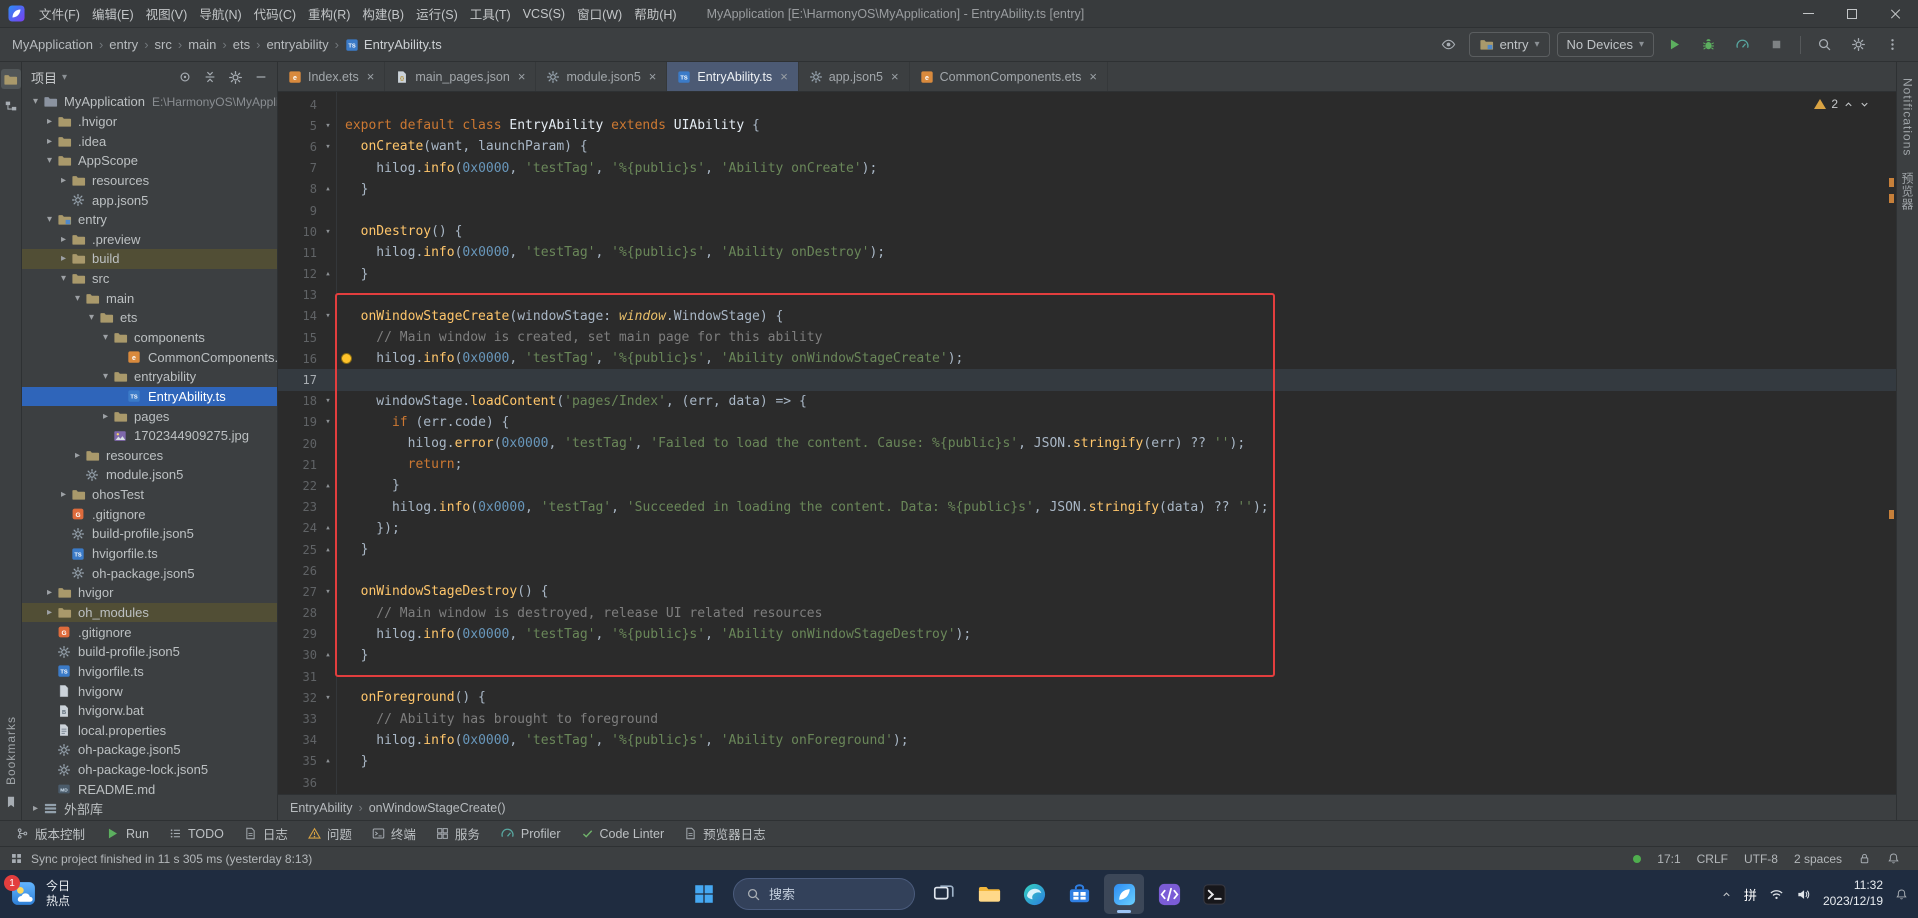  What do you see at coordinates (328, 189) in the screenshot?
I see `fold-marker-icon: ▴` at bounding box center [328, 189].